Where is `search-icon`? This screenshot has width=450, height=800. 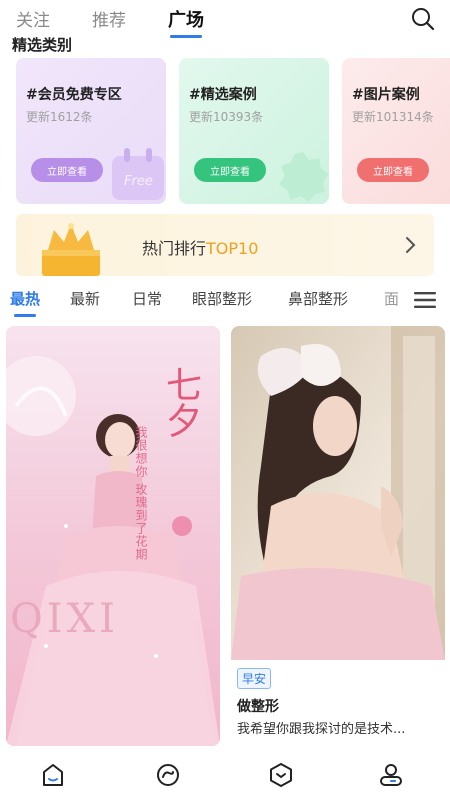 search-icon is located at coordinates (423, 19).